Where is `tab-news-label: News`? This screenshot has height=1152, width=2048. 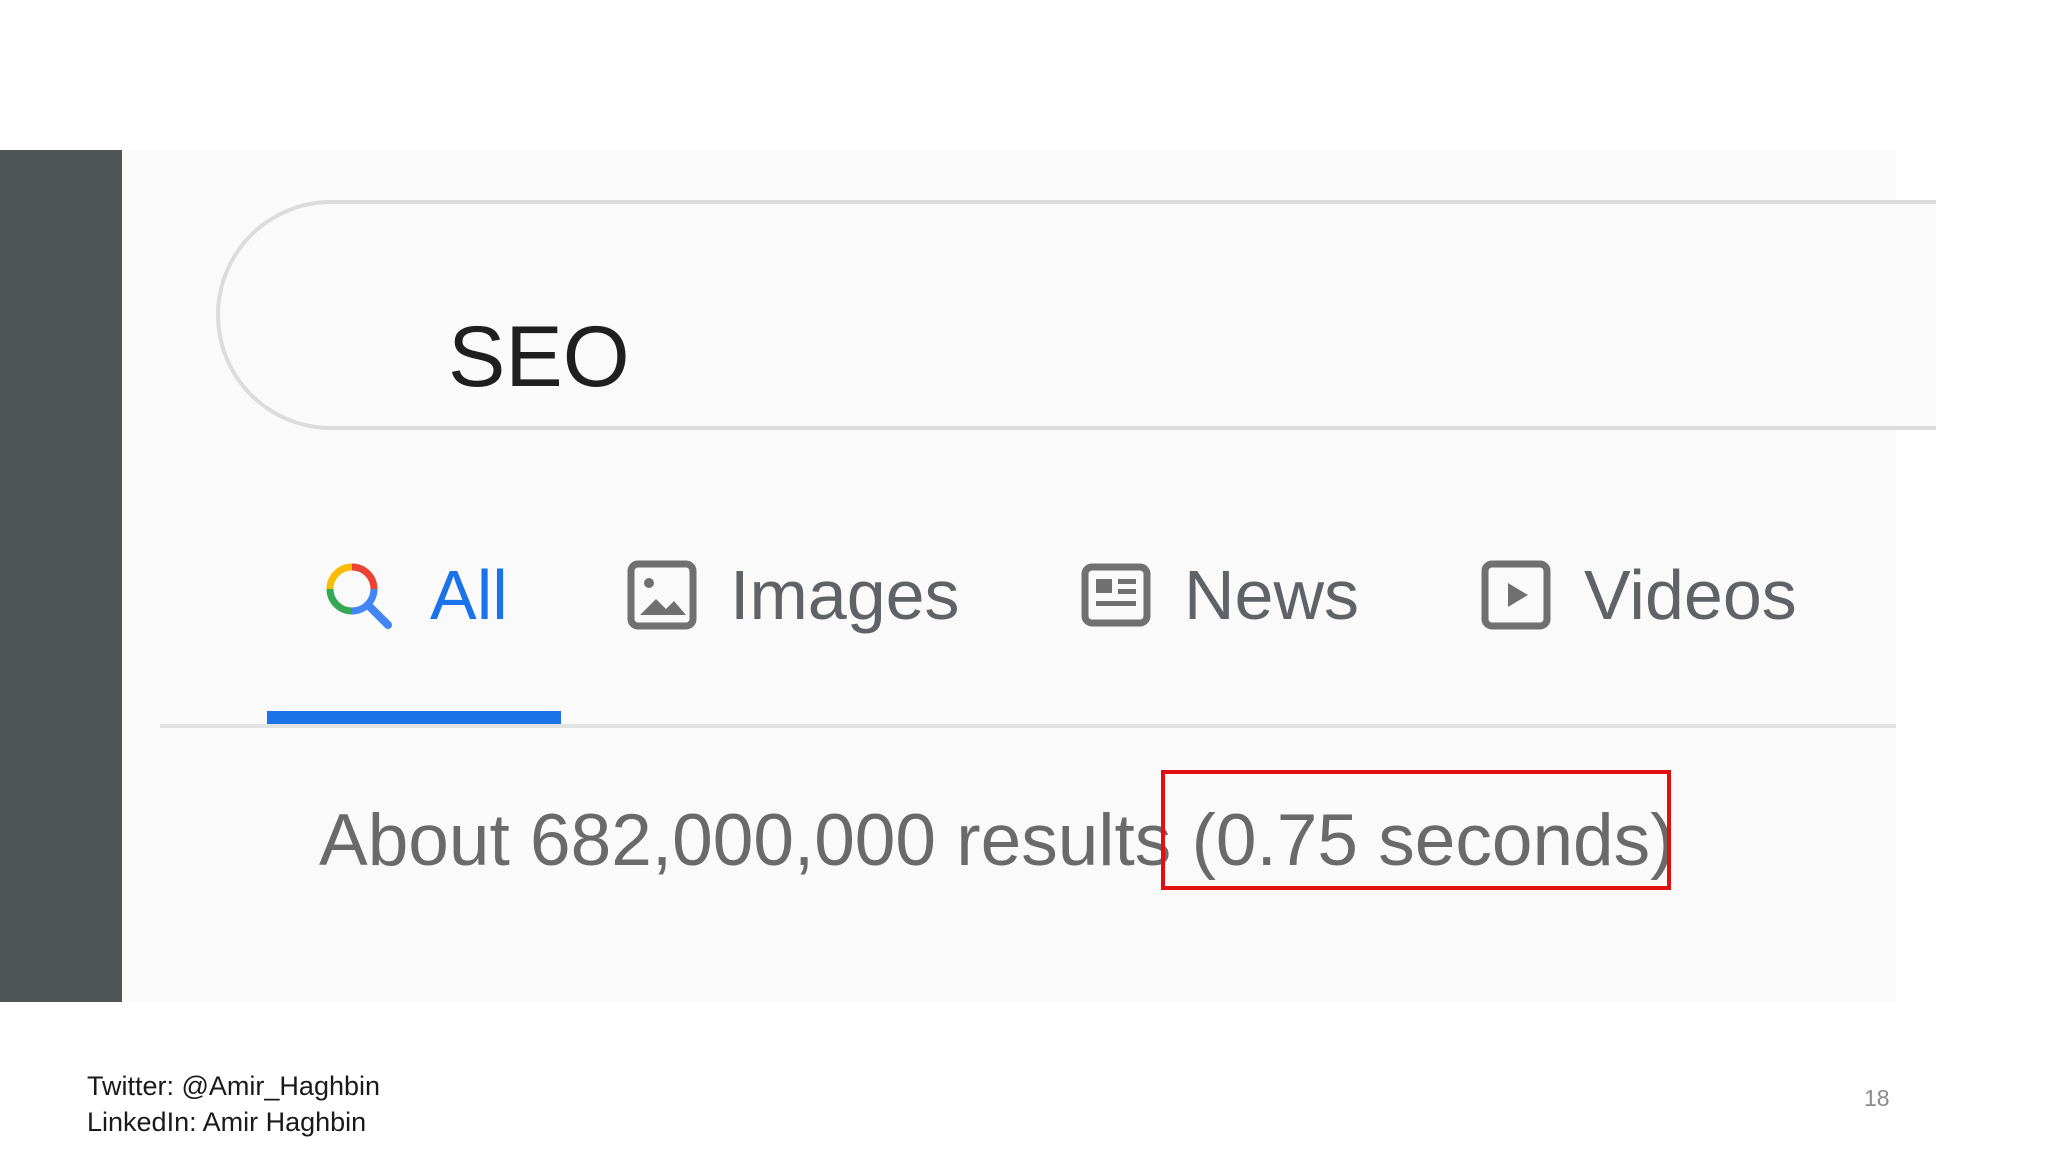 tab-news-label: News is located at coordinates (1272, 595).